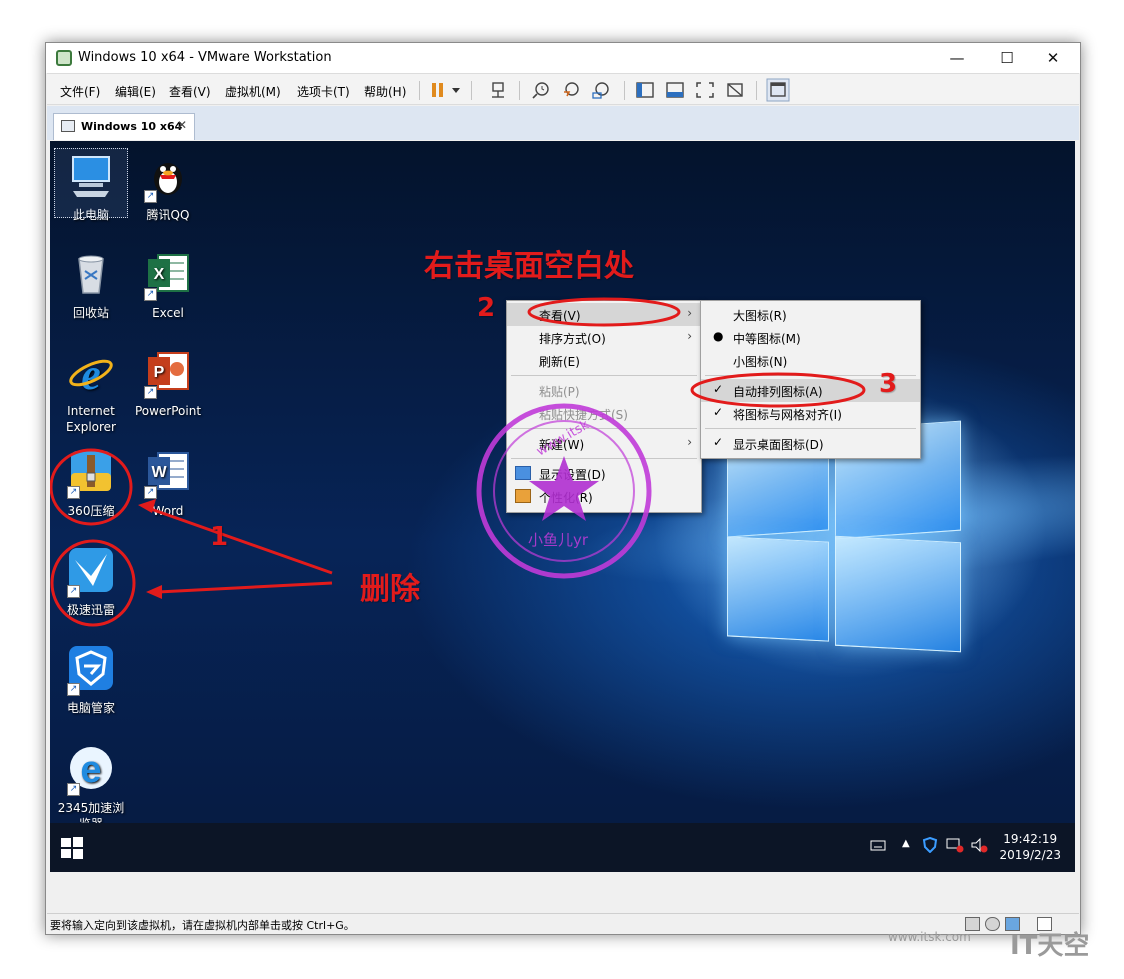 This screenshot has width=1124, height=979. Describe the element at coordinates (1053, 58) in the screenshot. I see `close-button: ✕` at that location.